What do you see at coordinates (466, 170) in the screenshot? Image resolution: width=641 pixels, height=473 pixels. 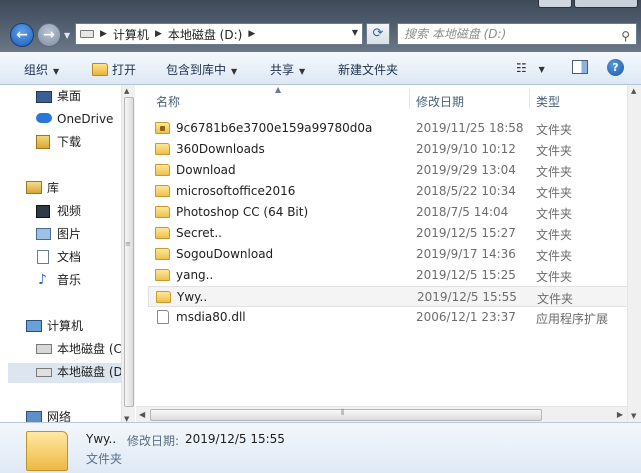 I see `file-modified-date: 2019/9/29 13:04` at bounding box center [466, 170].